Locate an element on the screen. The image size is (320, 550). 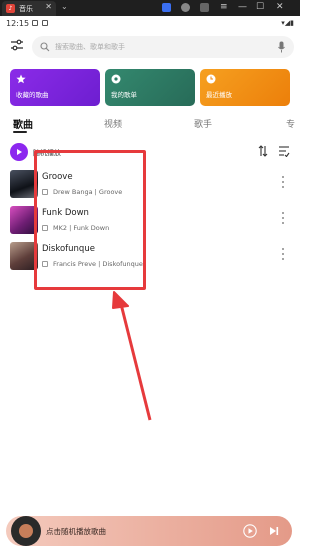
next-track-icon is located at coordinates (274, 531).